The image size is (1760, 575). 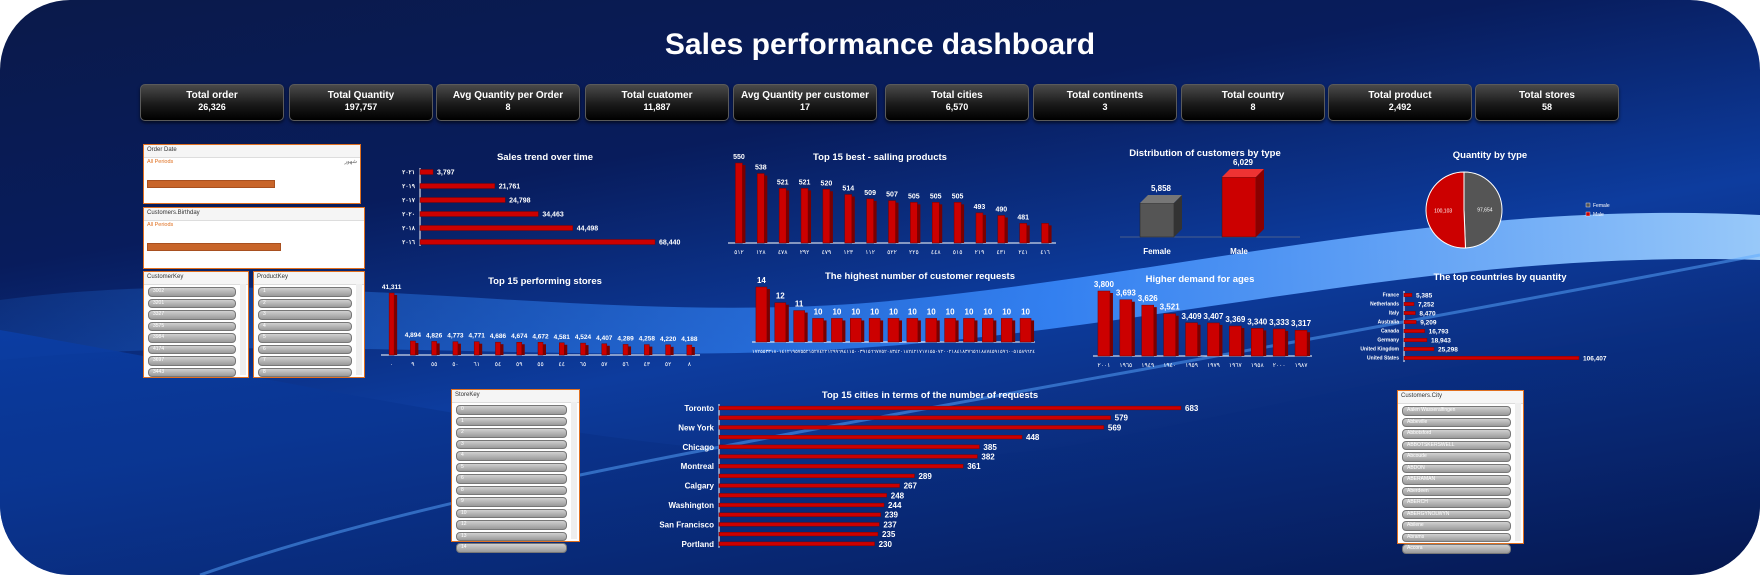 I want to click on slicer-item: Aalen Wasseralfingen, so click(x=1456, y=411).